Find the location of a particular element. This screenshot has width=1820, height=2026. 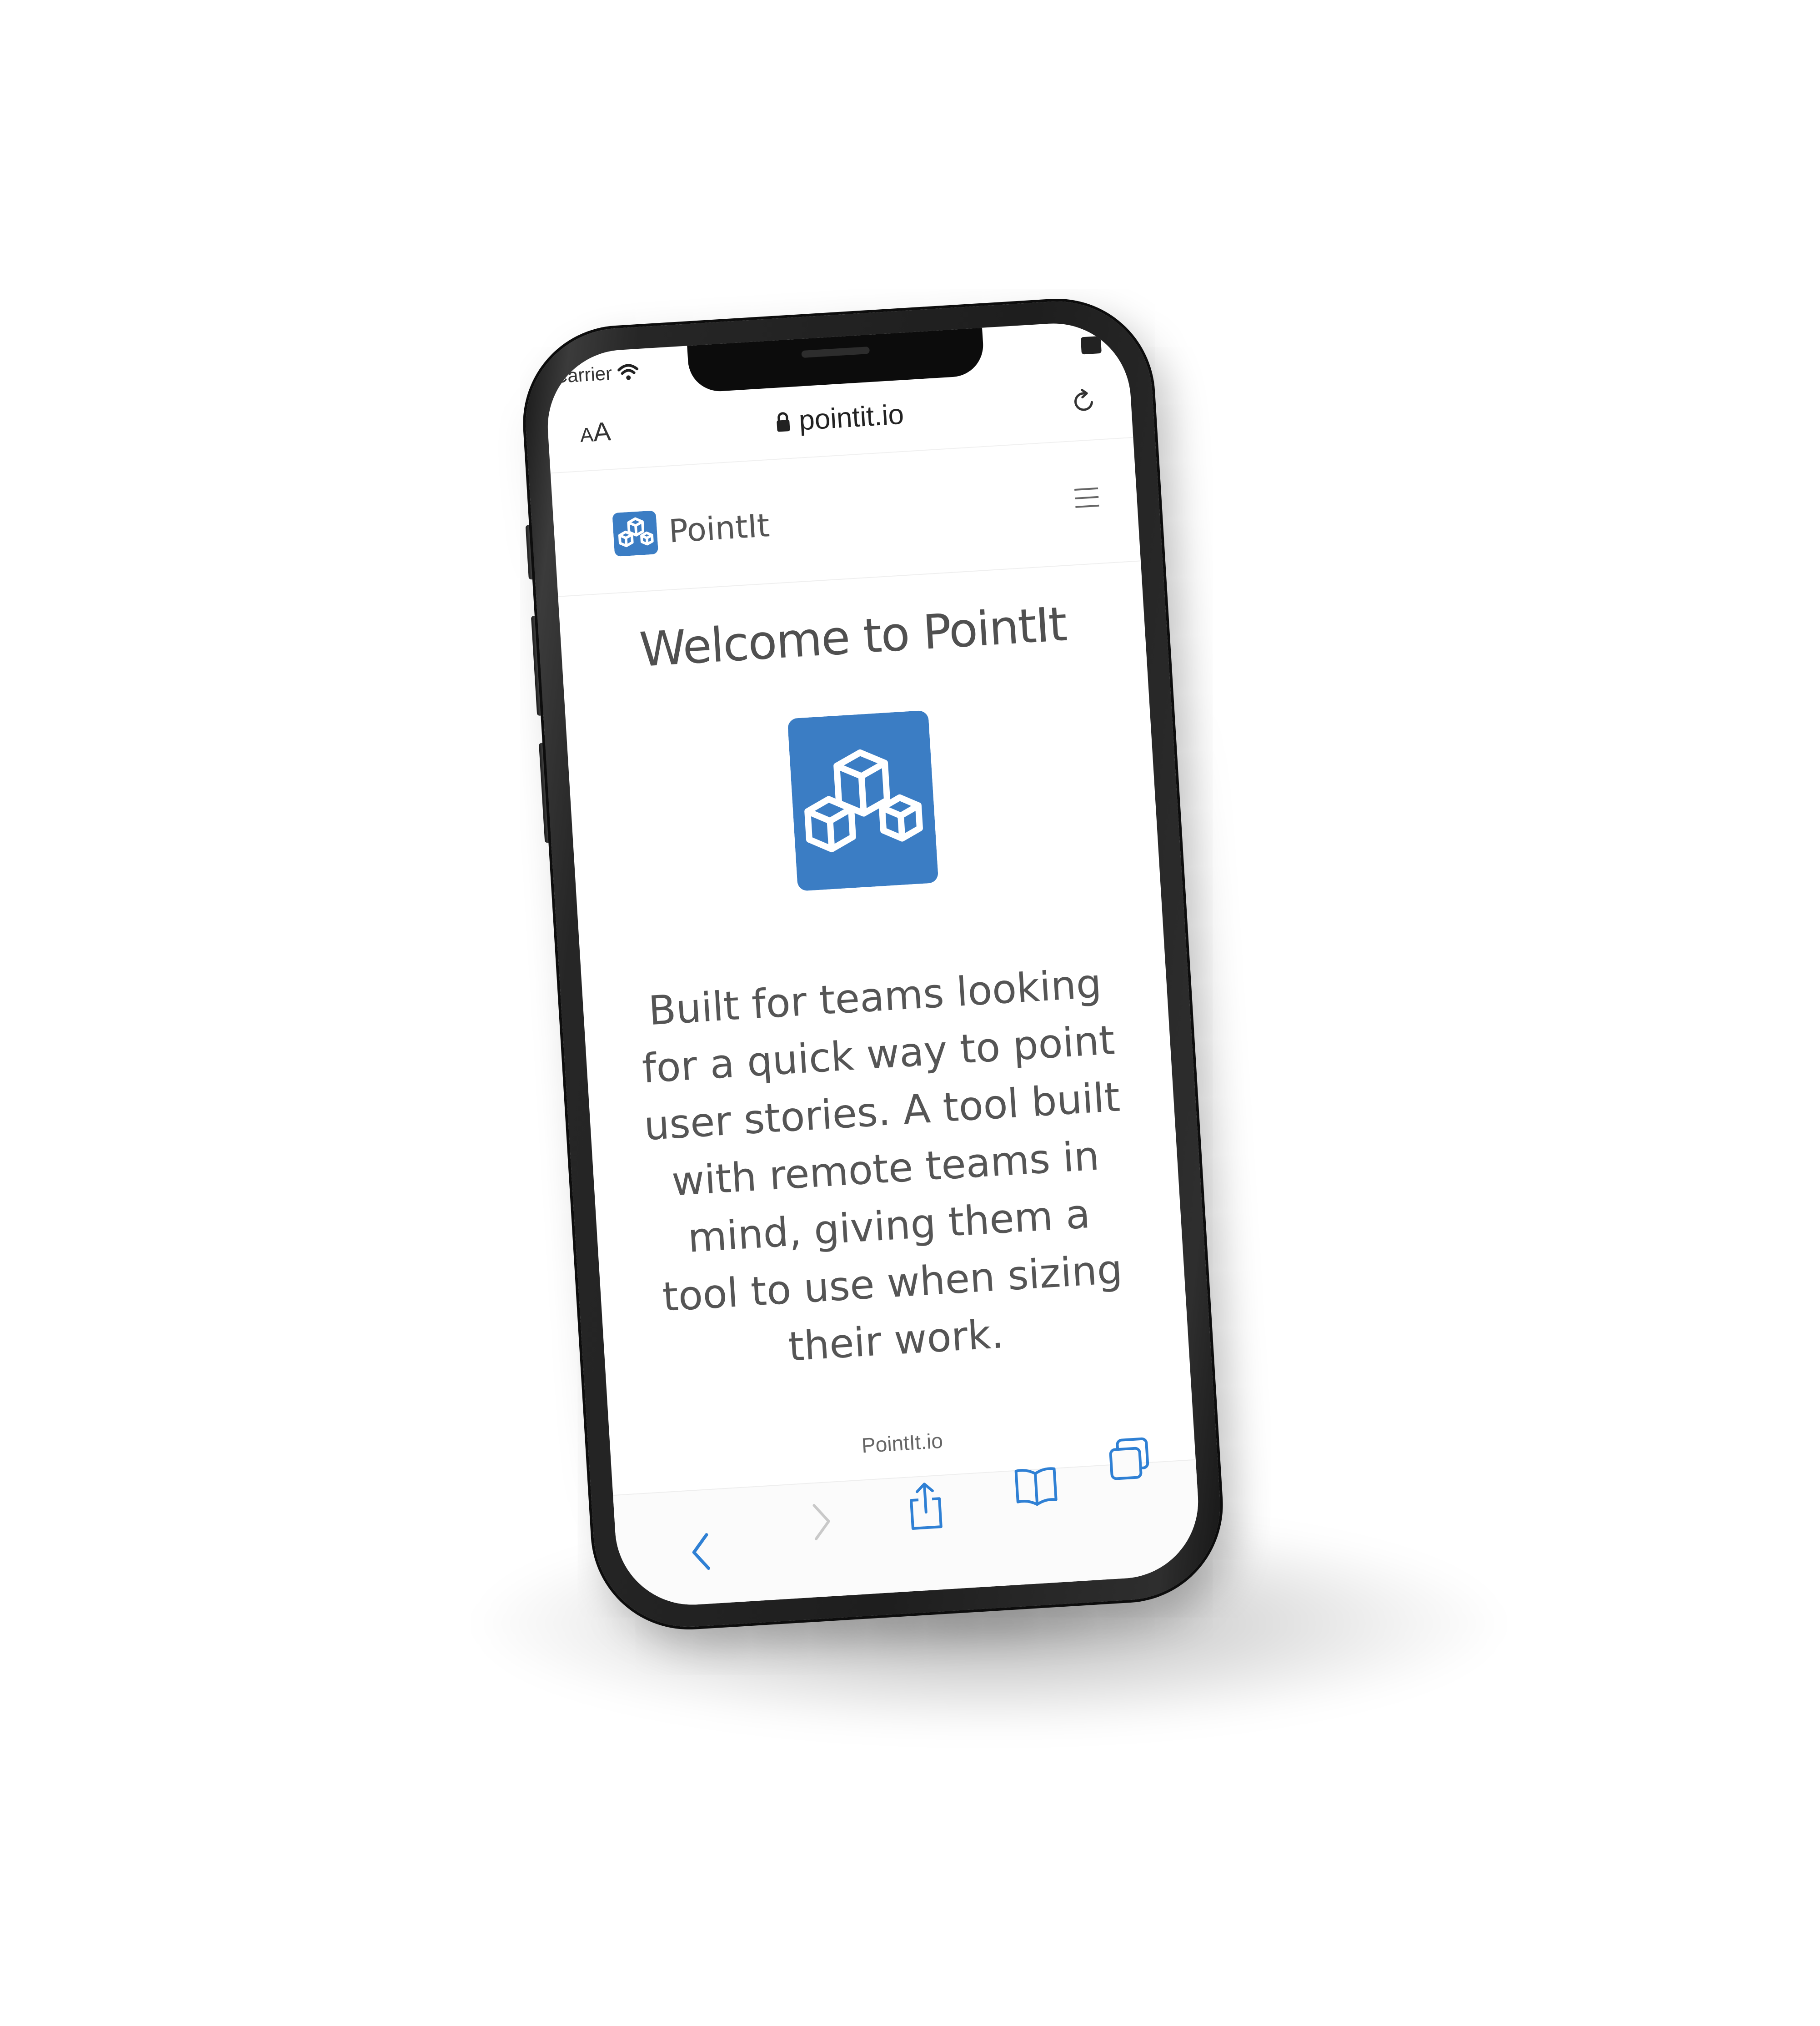

chevron-left-icon is located at coordinates (700, 1552).